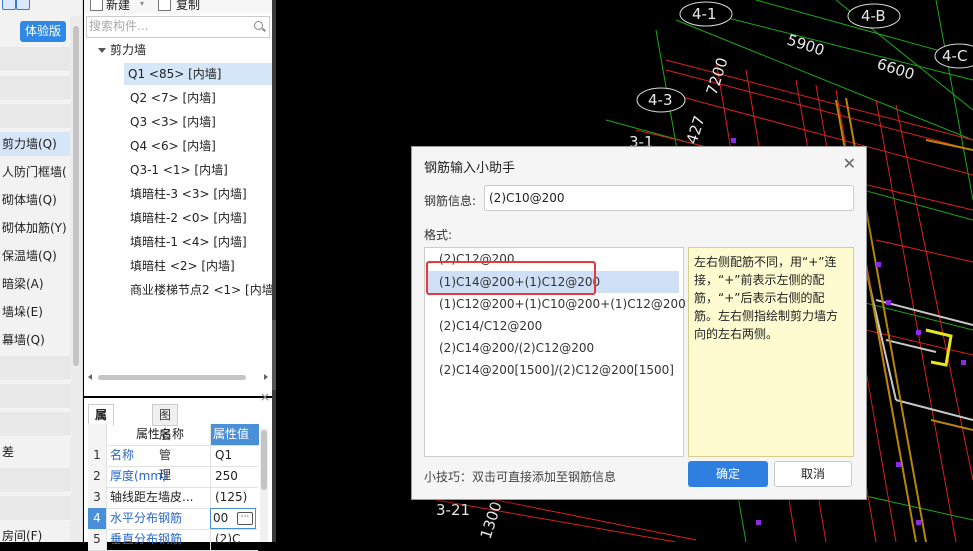 This screenshot has height=551, width=973. I want to click on close-icon: ×, so click(265, 397).